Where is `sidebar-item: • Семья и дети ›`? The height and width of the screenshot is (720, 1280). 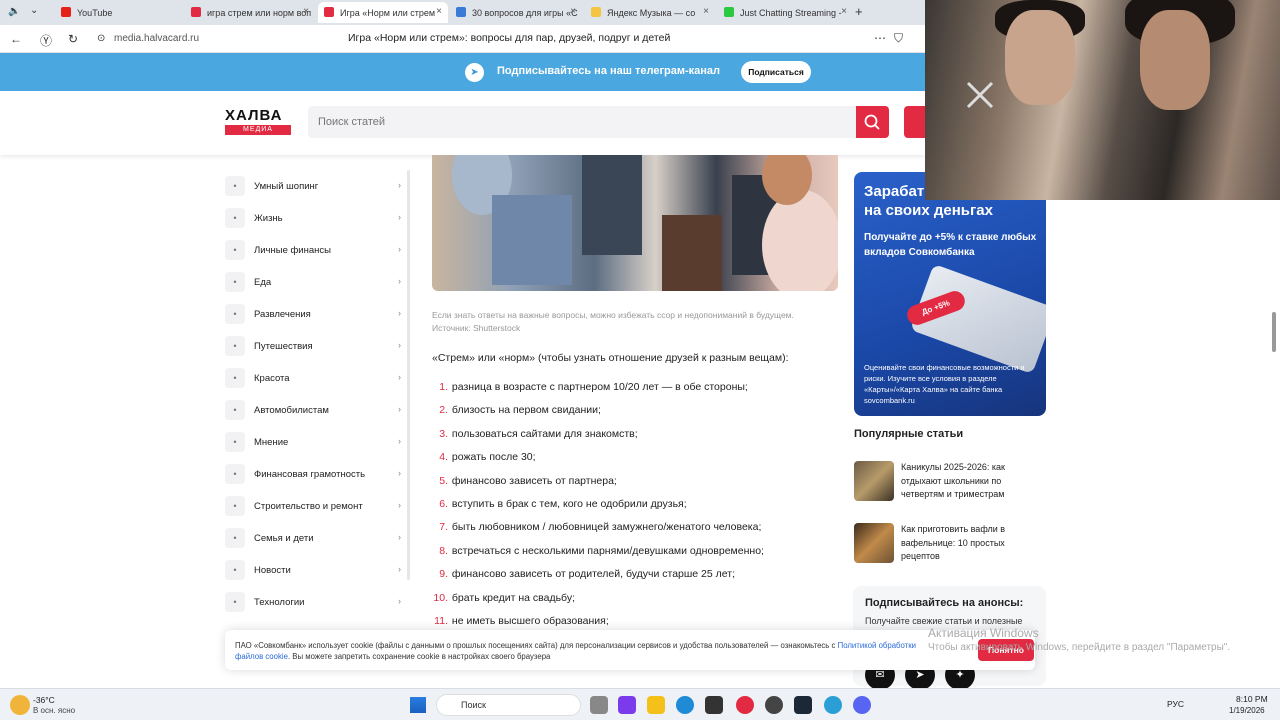 sidebar-item: • Семья и дети › is located at coordinates (315, 538).